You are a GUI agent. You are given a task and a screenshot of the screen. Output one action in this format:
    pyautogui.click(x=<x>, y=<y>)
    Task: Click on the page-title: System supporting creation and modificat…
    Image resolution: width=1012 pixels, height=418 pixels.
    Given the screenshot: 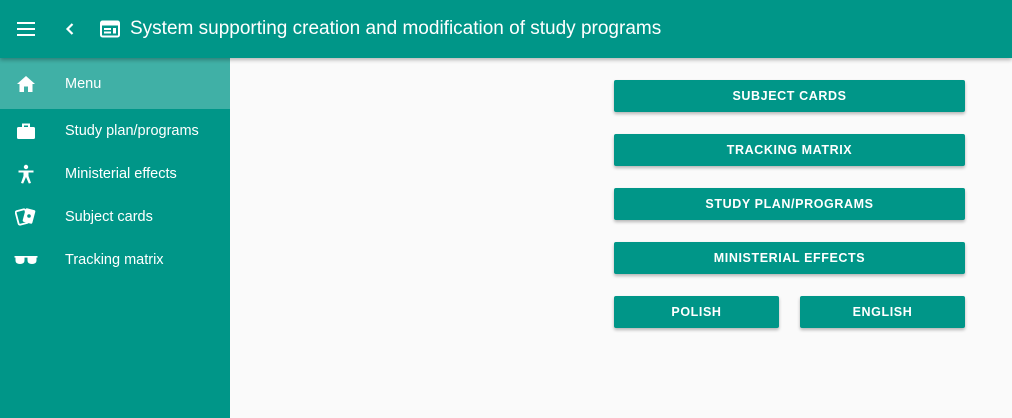 What is the action you would take?
    pyautogui.click(x=396, y=28)
    